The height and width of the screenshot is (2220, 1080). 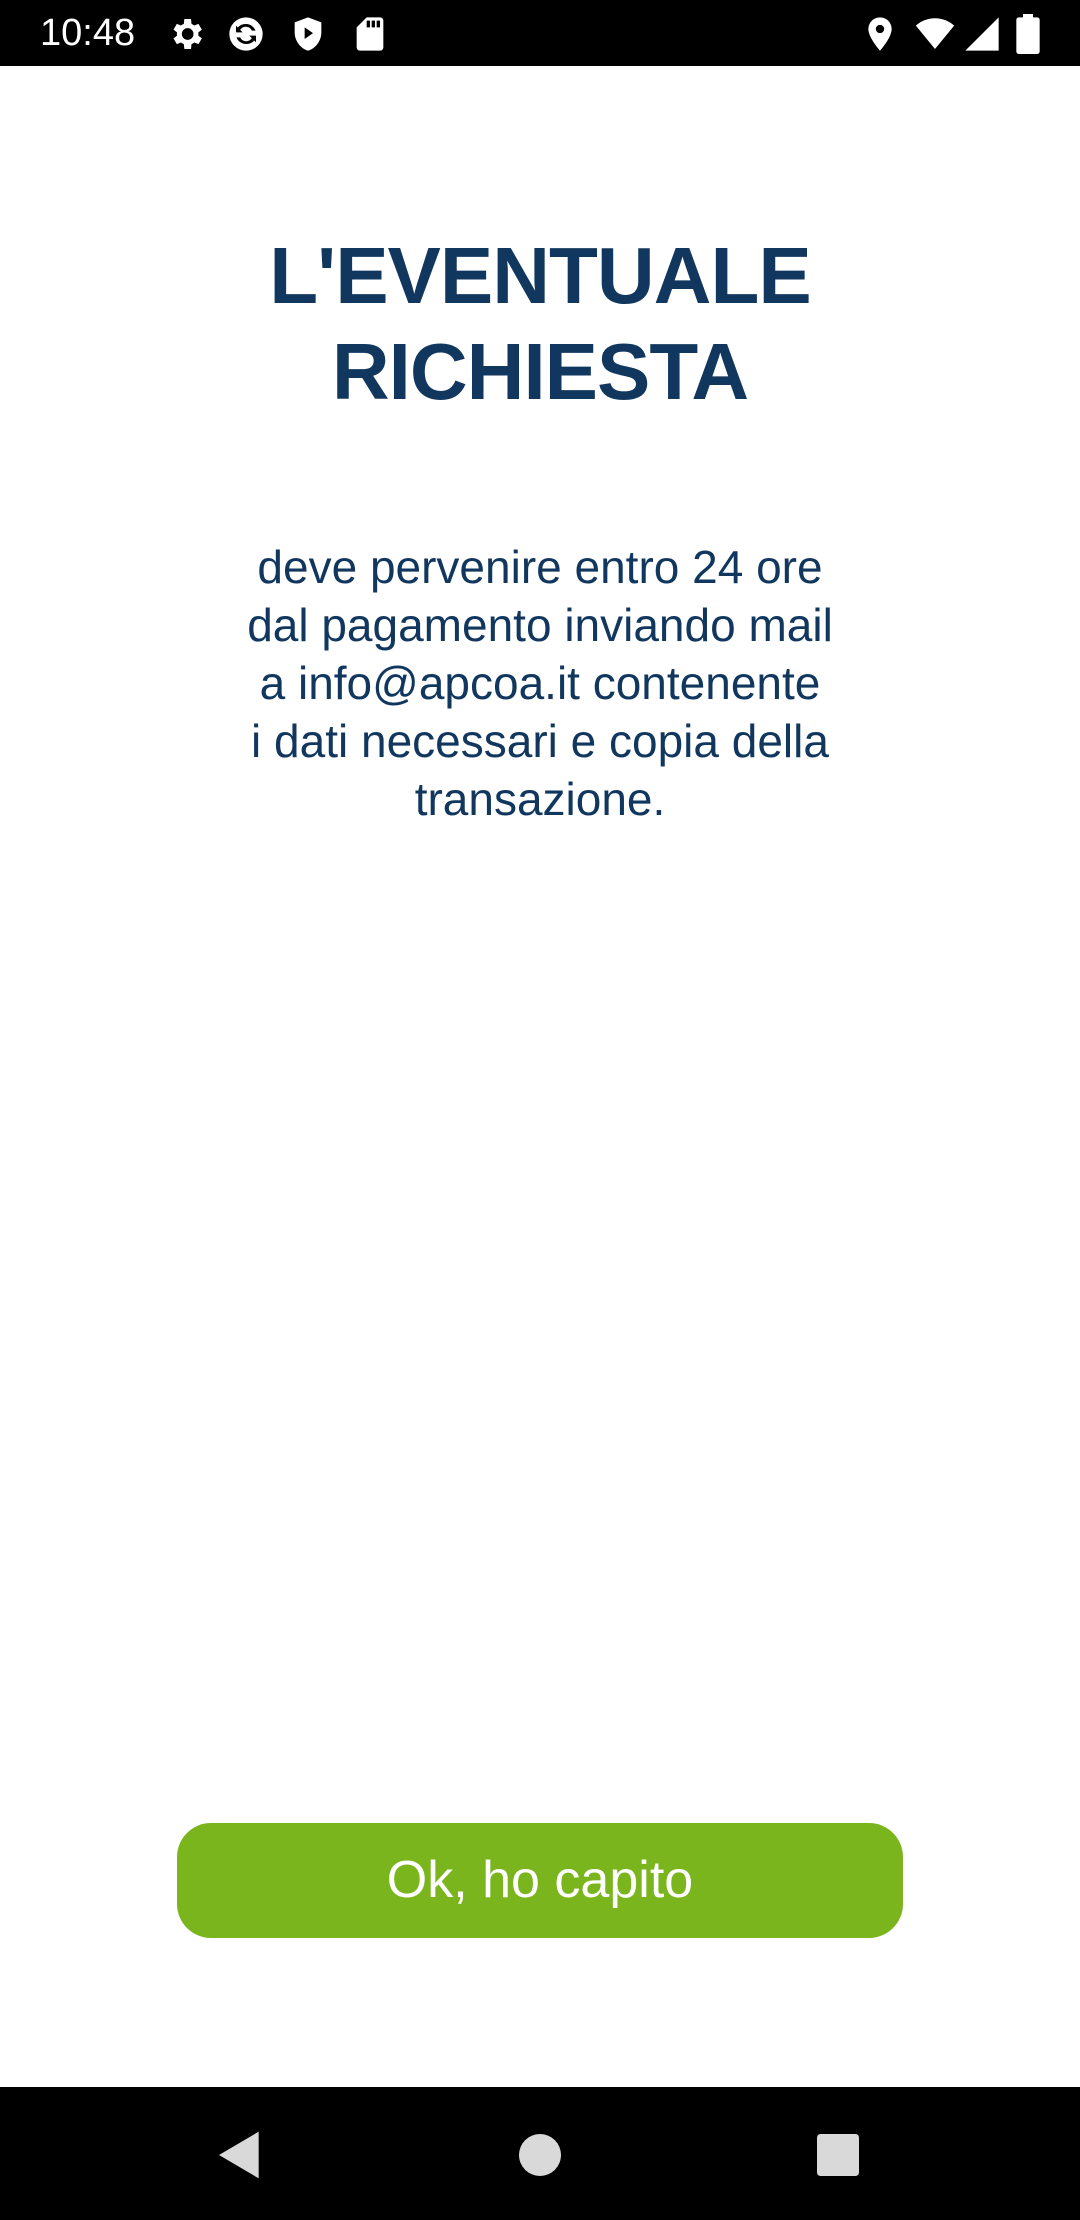 What do you see at coordinates (540, 275) in the screenshot?
I see `title-line: L'EVENTUALE` at bounding box center [540, 275].